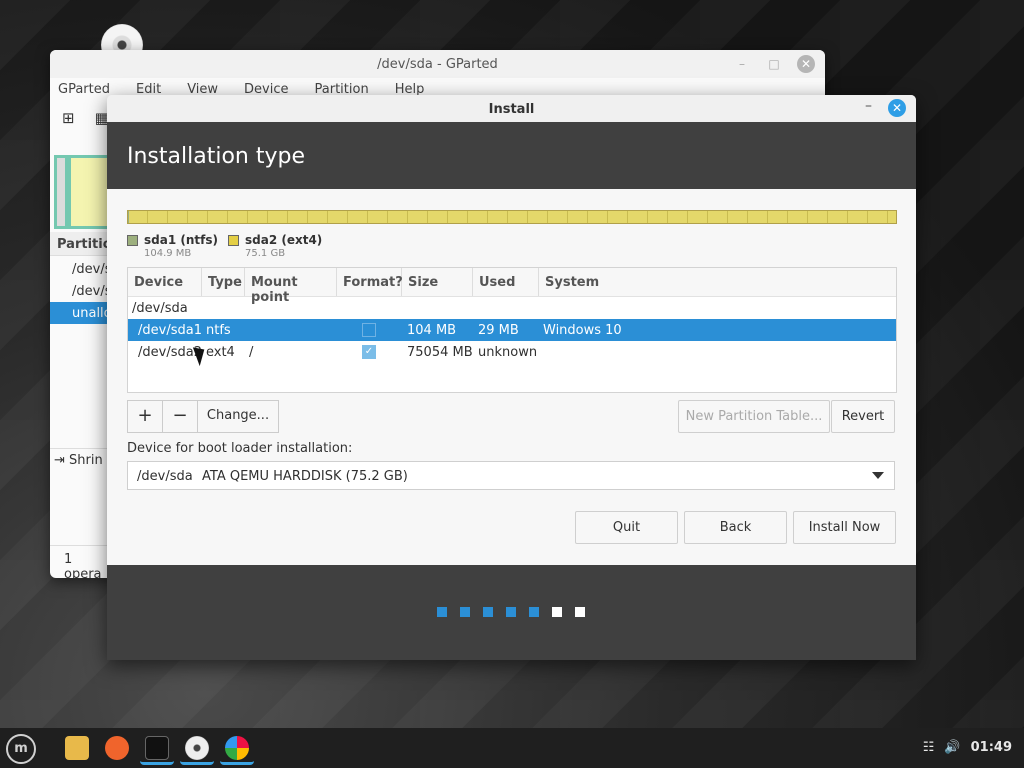  I want to click on quit-button: Quit, so click(626, 527).